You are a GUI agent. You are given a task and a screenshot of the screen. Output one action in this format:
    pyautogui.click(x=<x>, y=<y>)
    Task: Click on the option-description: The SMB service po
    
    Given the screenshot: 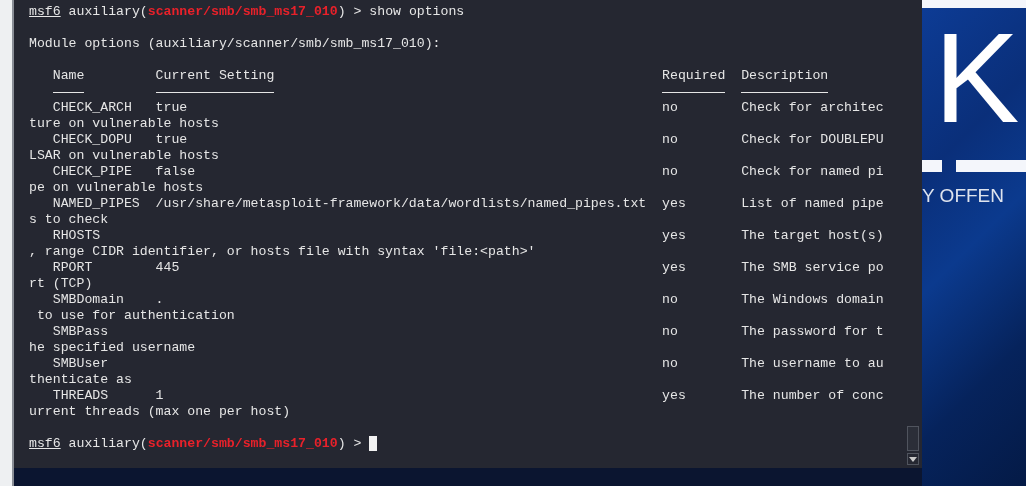 What is the action you would take?
    pyautogui.click(x=812, y=267)
    